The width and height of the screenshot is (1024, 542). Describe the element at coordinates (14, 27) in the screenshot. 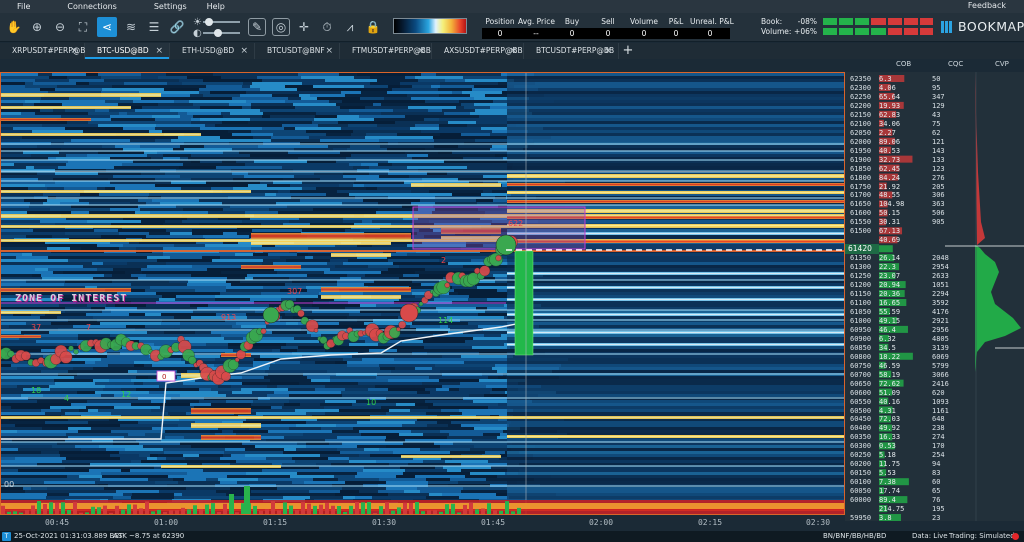

I see `hand-icon: ✋` at that location.